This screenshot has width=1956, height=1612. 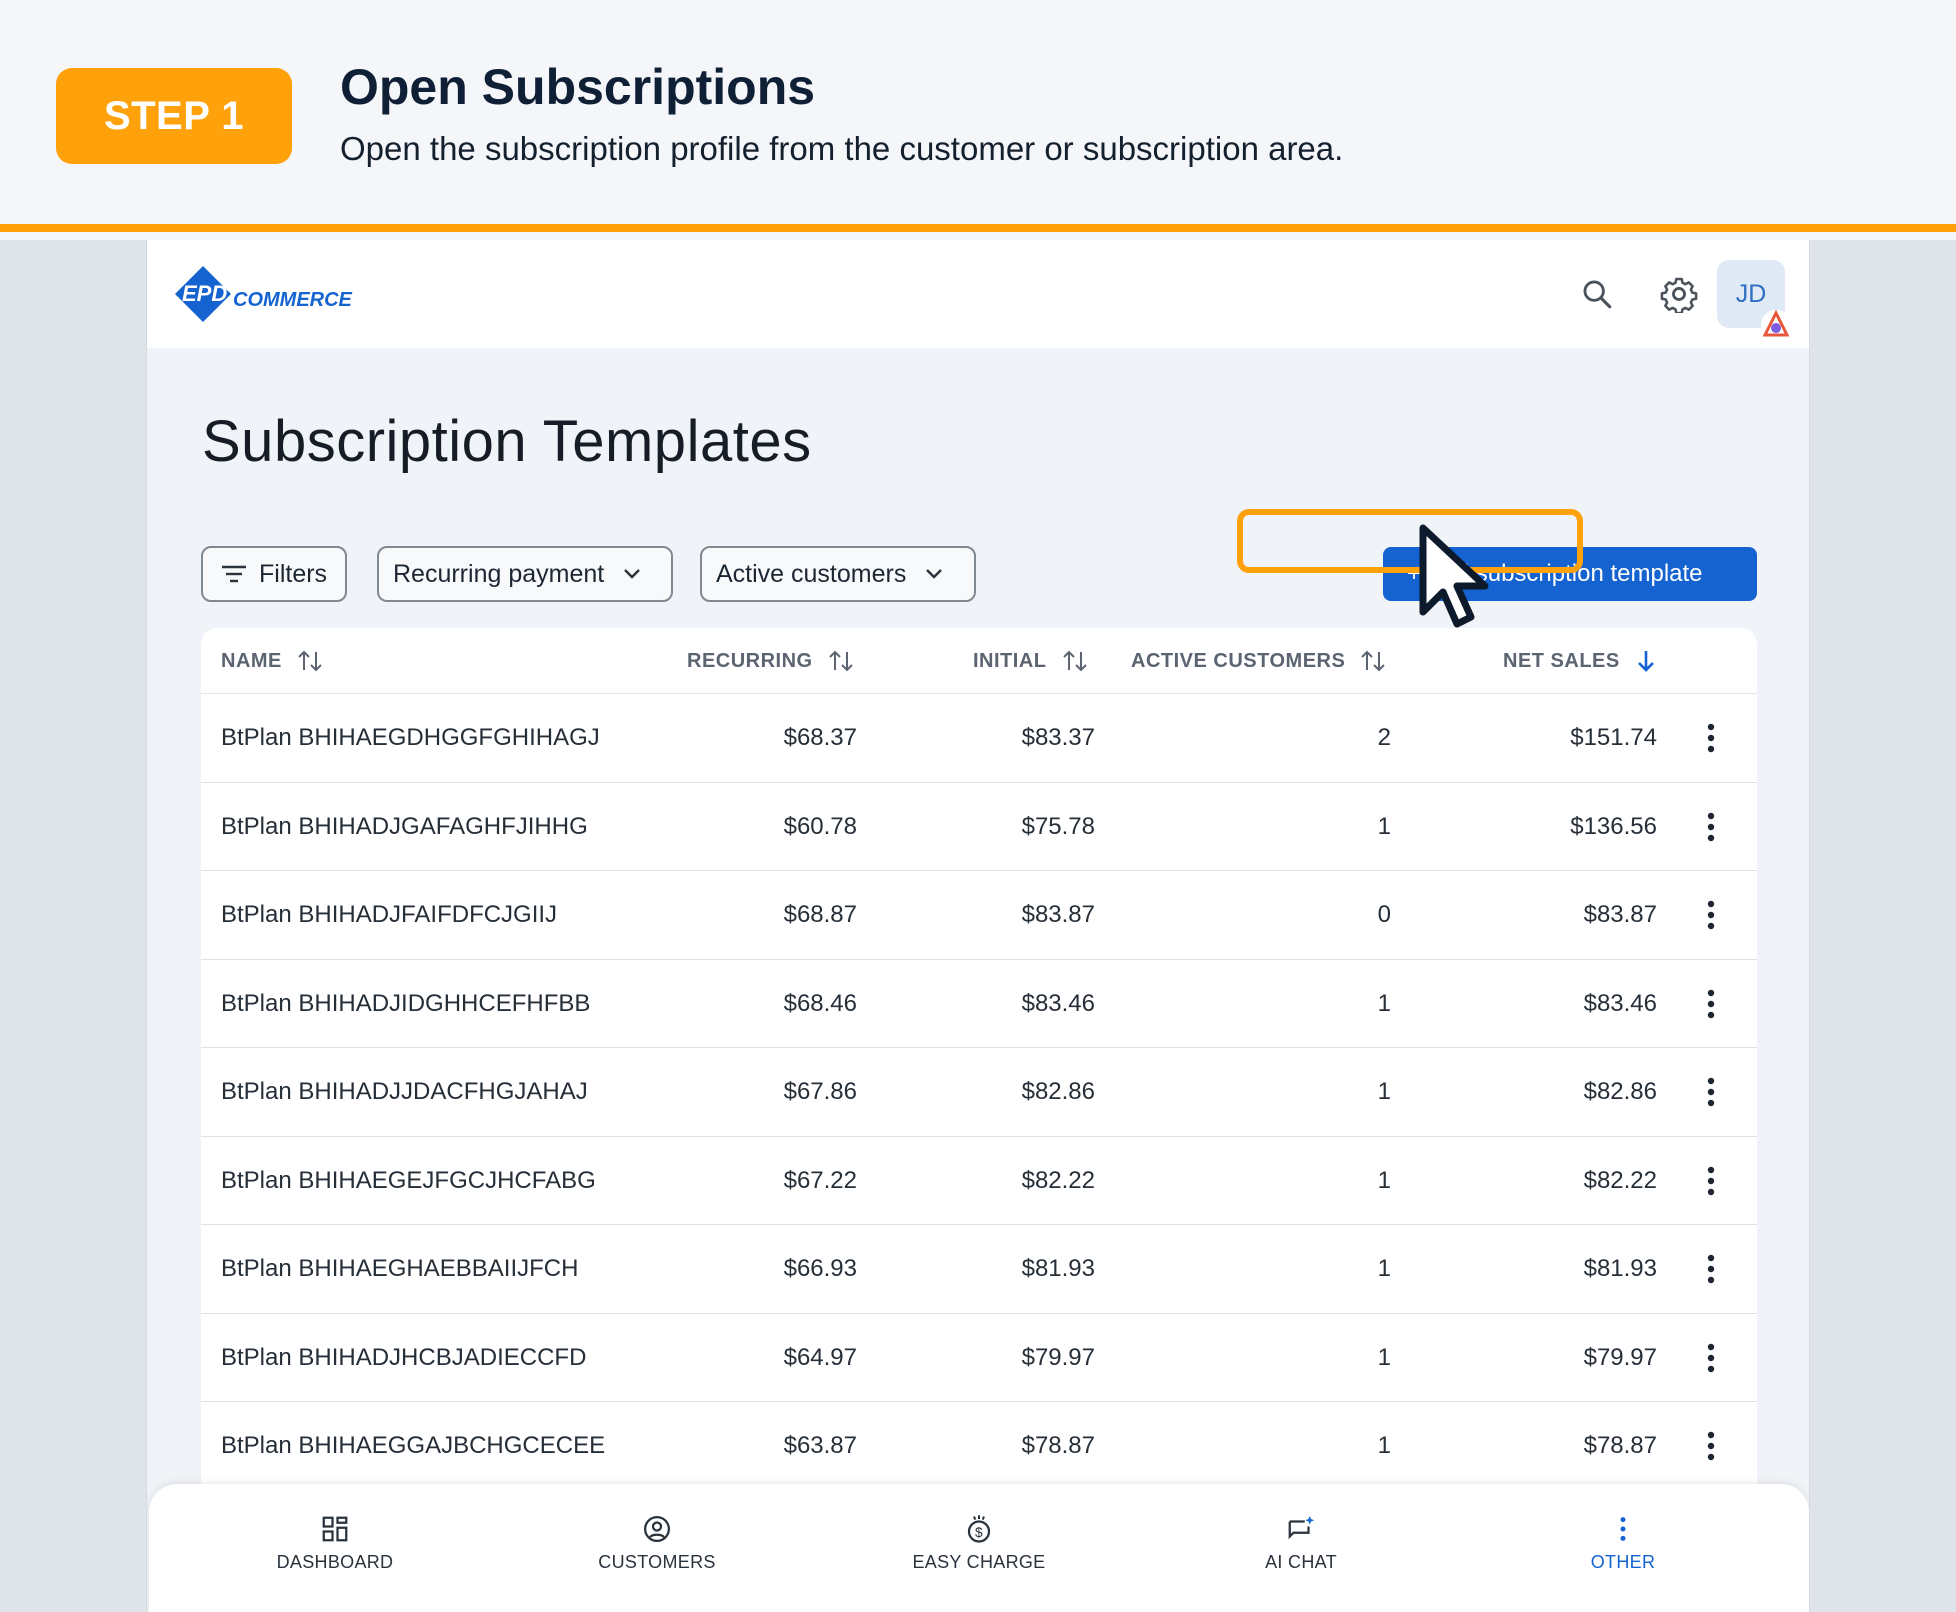 I want to click on template-name: BtPlan BHIHADJFAIFDFCJGIIJ, so click(x=389, y=914).